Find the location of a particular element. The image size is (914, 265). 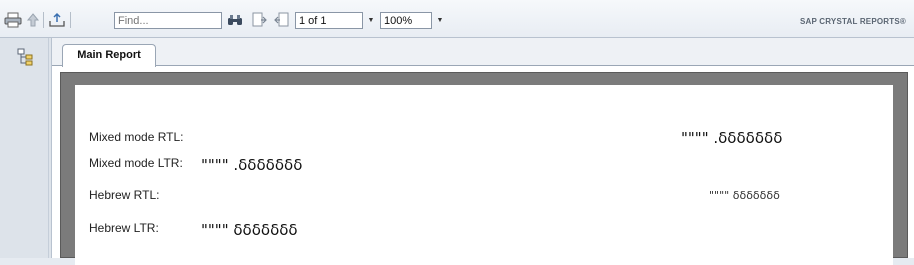

export-button is located at coordinates (57, 20).